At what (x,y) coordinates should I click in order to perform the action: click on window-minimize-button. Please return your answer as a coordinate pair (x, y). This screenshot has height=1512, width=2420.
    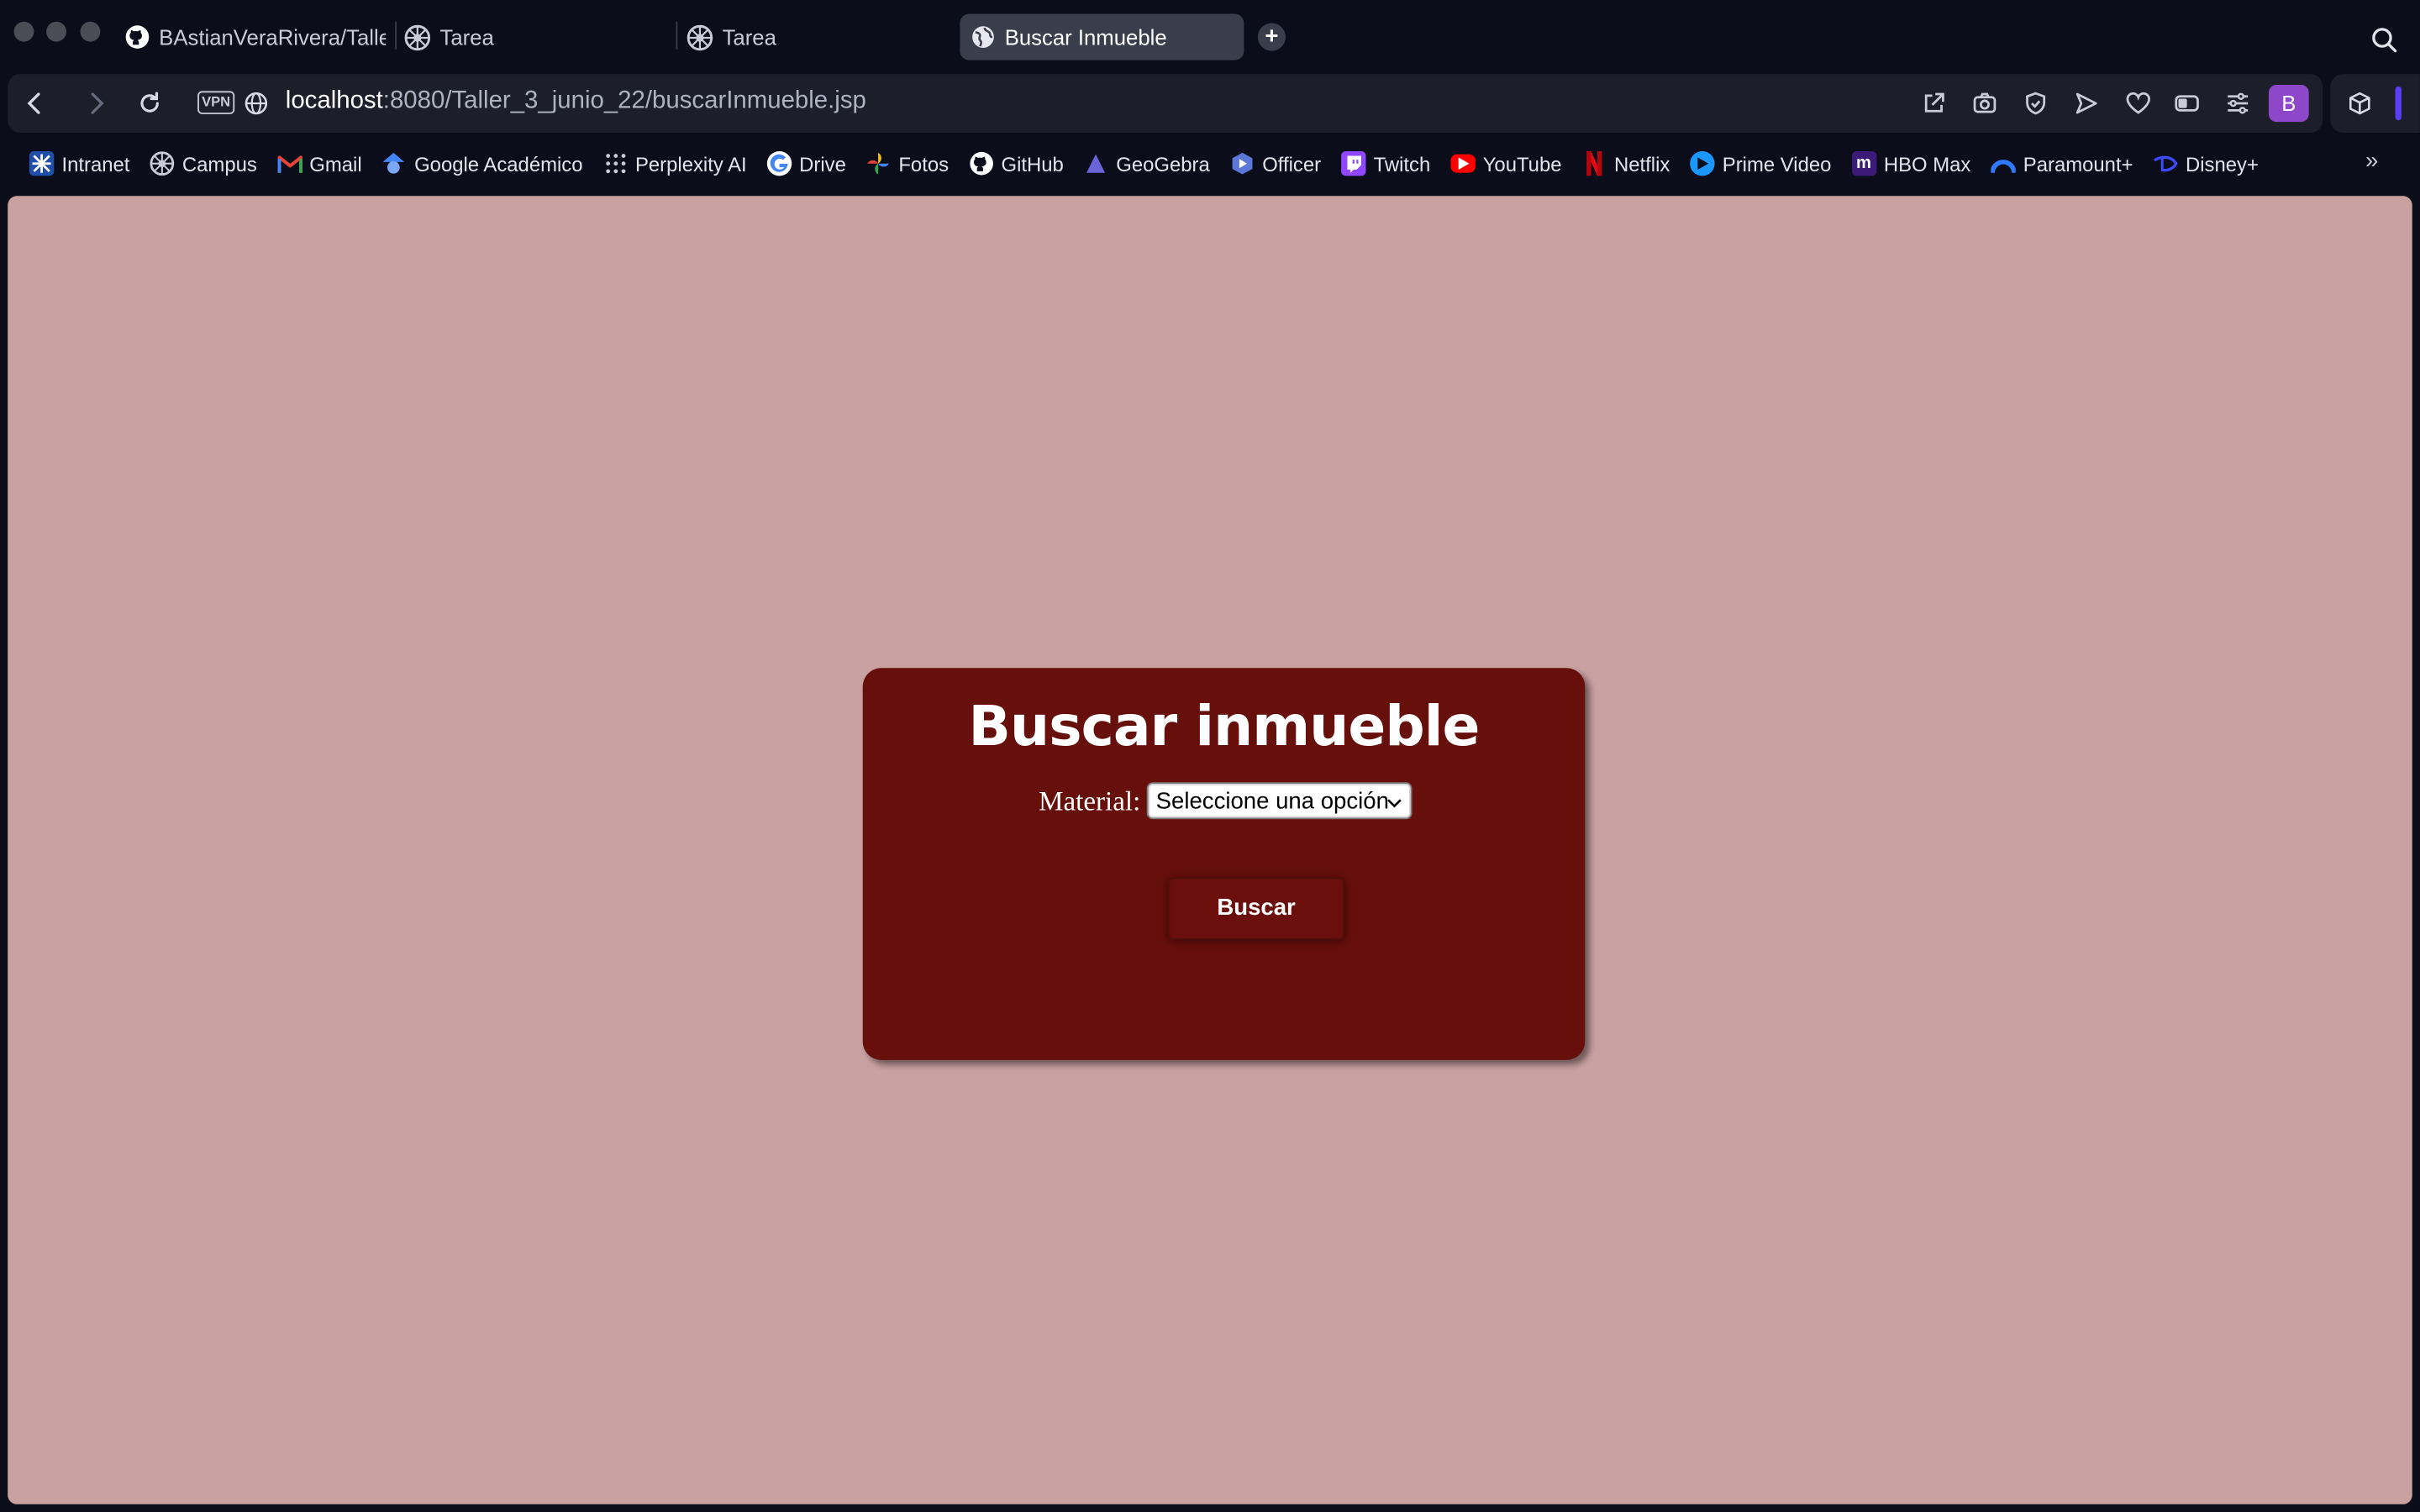
    Looking at the image, I should click on (56, 31).